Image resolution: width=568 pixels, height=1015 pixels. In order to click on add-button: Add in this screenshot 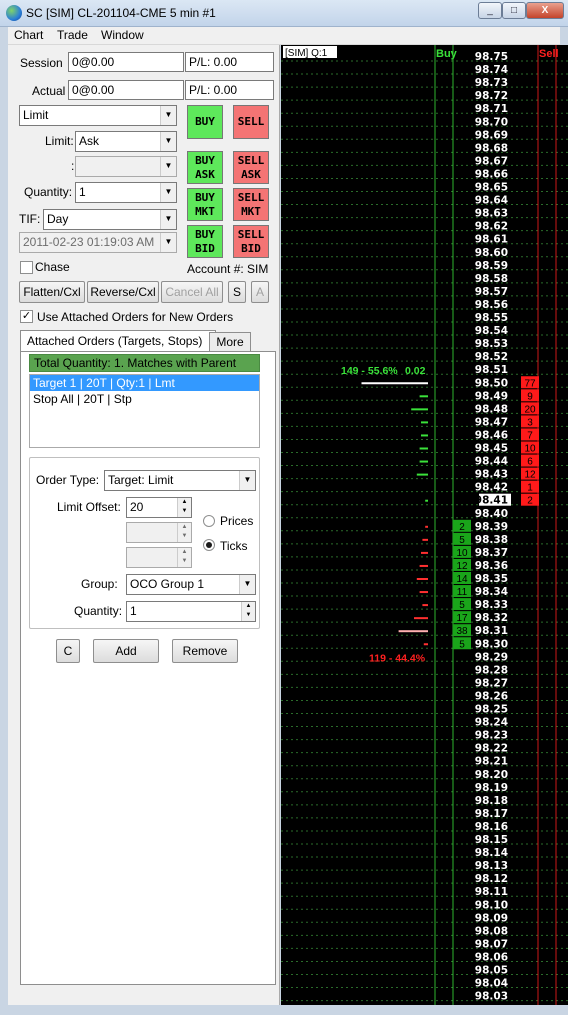, I will do `click(126, 651)`.